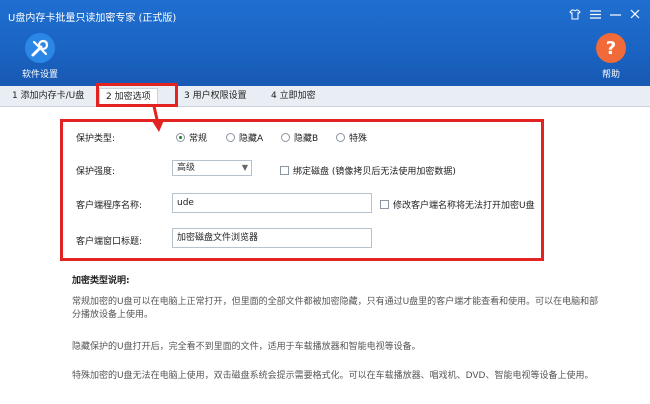 This screenshot has height=404, width=650. I want to click on menu-icon, so click(595, 14).